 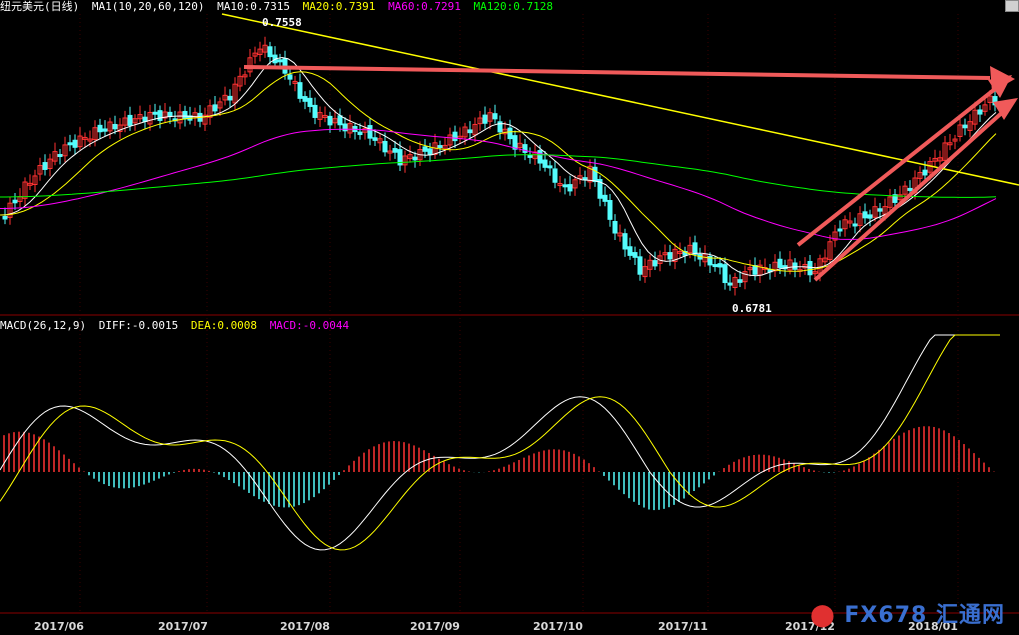 I want to click on macd-params-label: MACD(26,12,9), so click(x=43, y=325).